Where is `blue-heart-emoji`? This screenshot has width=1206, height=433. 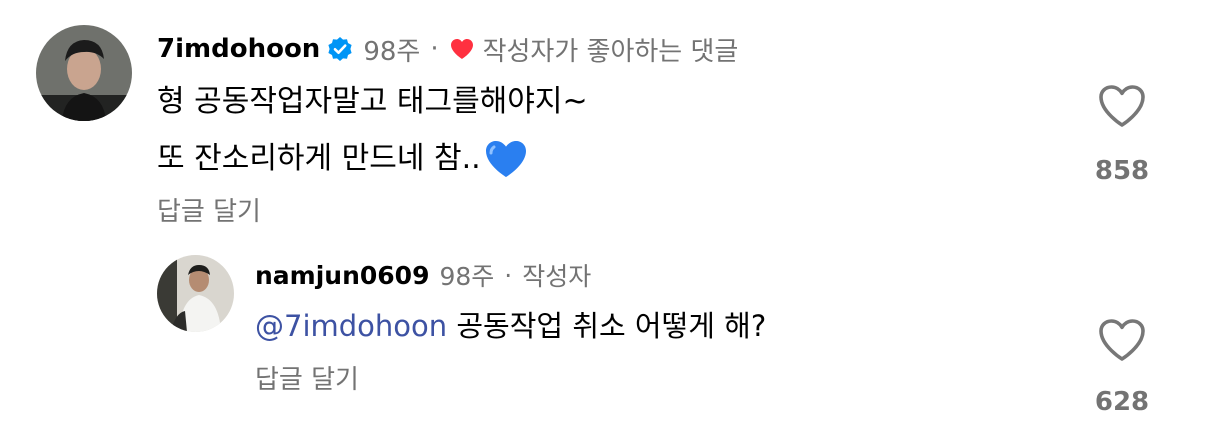 blue-heart-emoji is located at coordinates (506, 159).